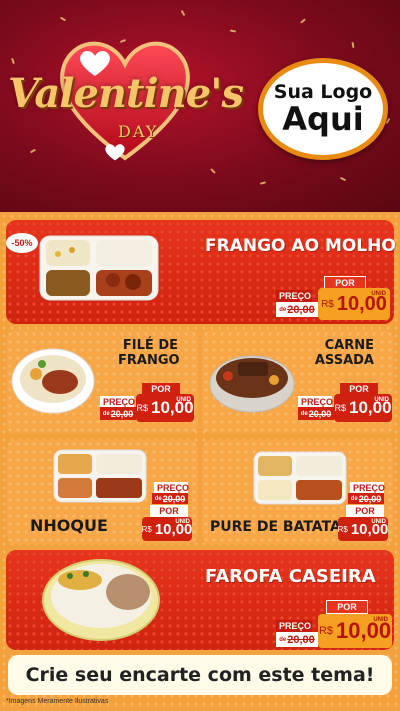 The image size is (400, 711). I want to click on product-name: NHOQUE, so click(69, 525).